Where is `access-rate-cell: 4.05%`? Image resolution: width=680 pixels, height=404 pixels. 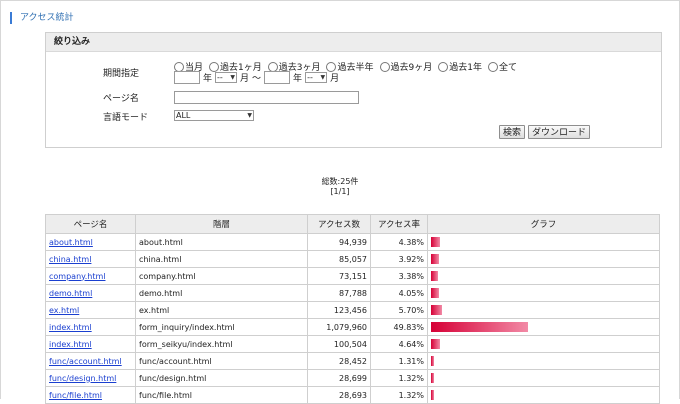 access-rate-cell: 4.05% is located at coordinates (399, 293).